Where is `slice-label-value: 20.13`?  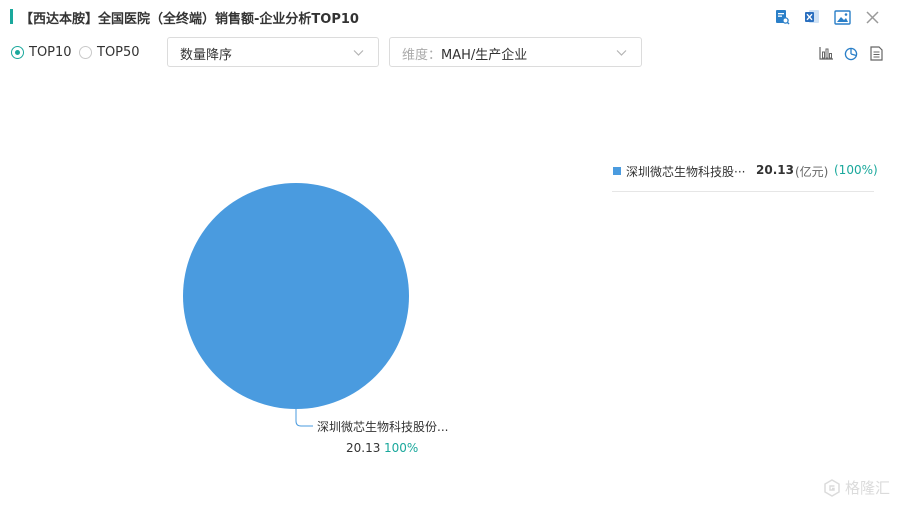 slice-label-value: 20.13 is located at coordinates (363, 448).